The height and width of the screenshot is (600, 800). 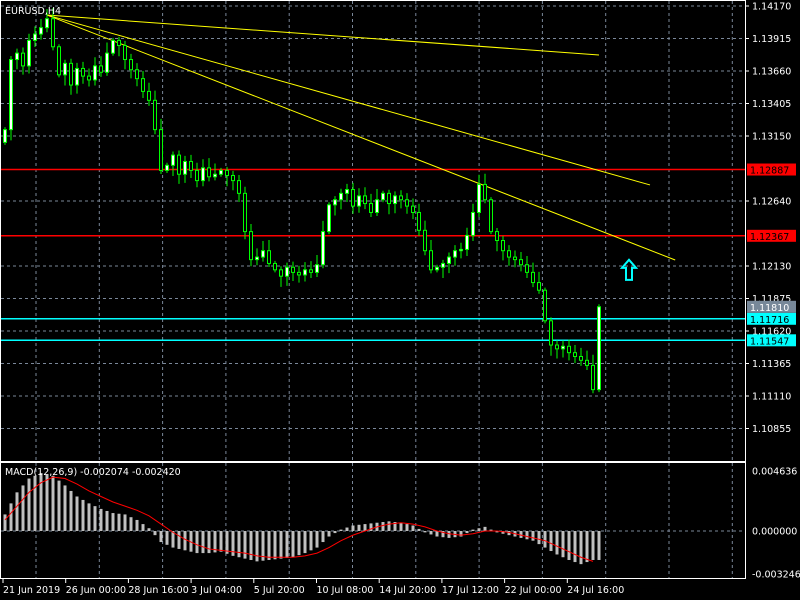 What do you see at coordinates (33, 11) in the screenshot?
I see `chart-title: EURUSD,H4` at bounding box center [33, 11].